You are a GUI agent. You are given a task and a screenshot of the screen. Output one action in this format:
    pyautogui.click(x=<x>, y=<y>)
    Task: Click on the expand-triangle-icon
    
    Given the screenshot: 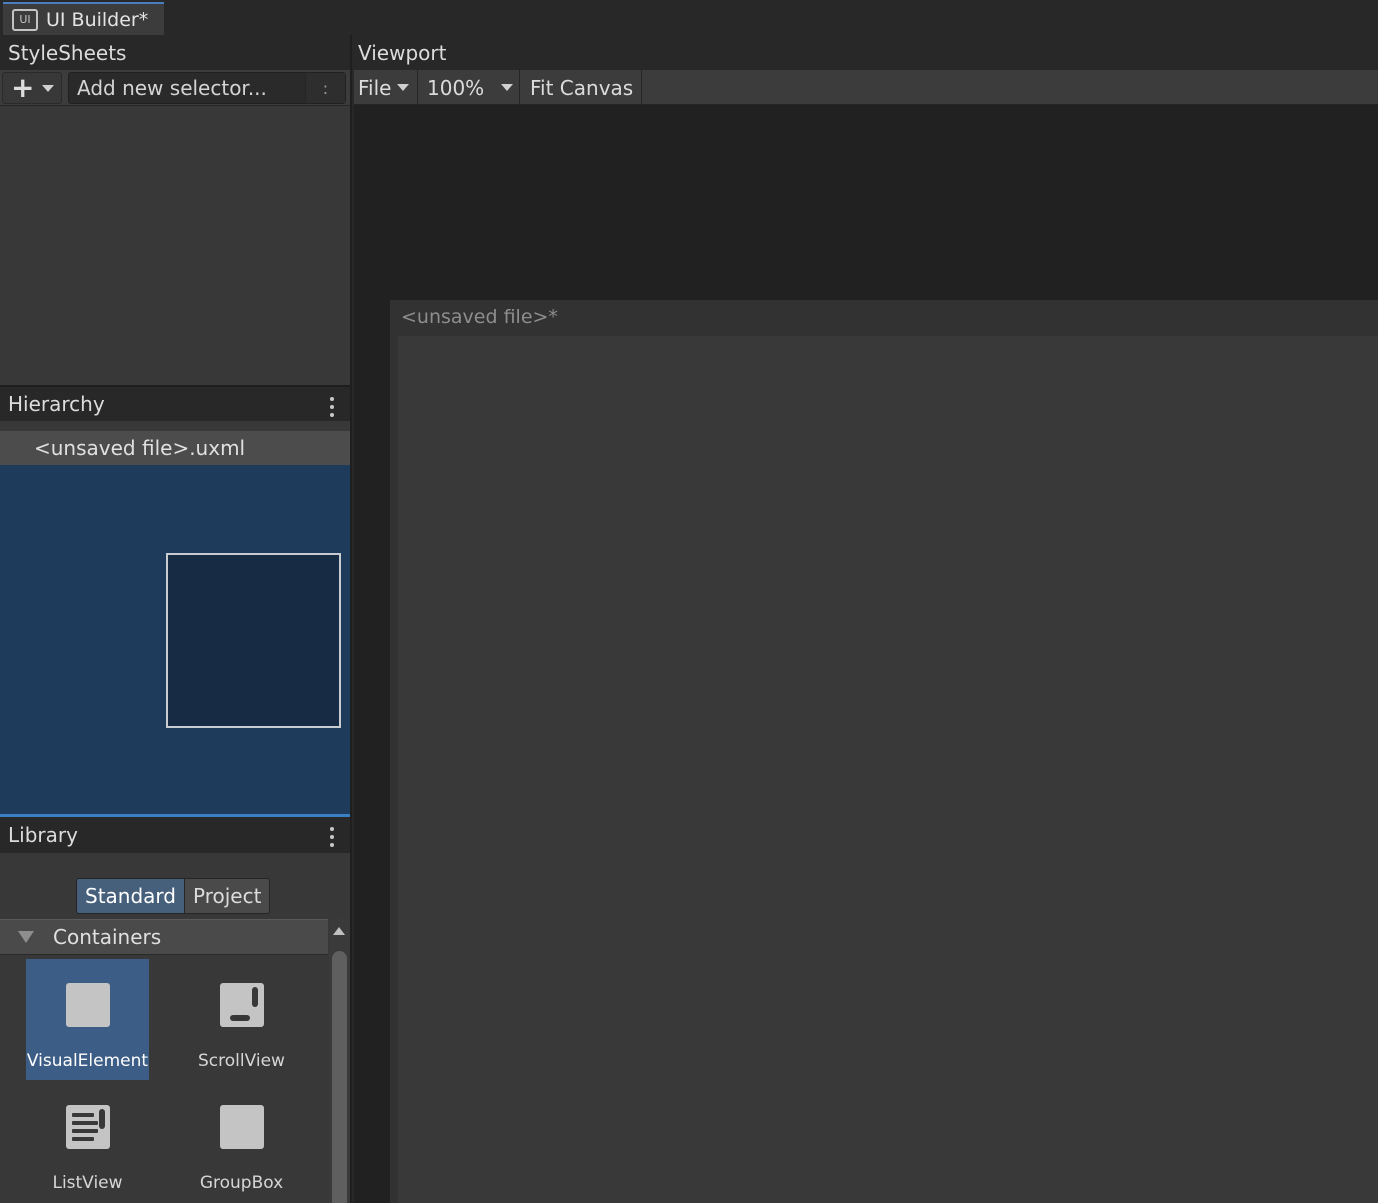 What is the action you would take?
    pyautogui.click(x=26, y=937)
    